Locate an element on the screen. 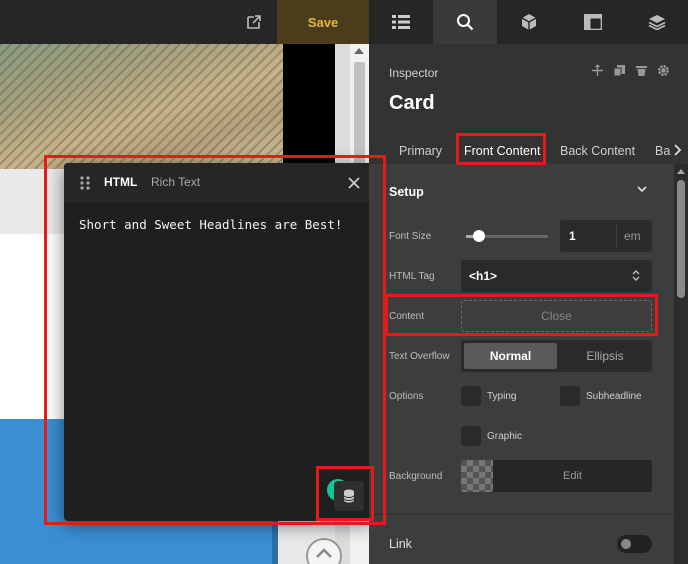 This screenshot has height=564, width=688. html-tag-label: HTML Tag is located at coordinates (412, 276).